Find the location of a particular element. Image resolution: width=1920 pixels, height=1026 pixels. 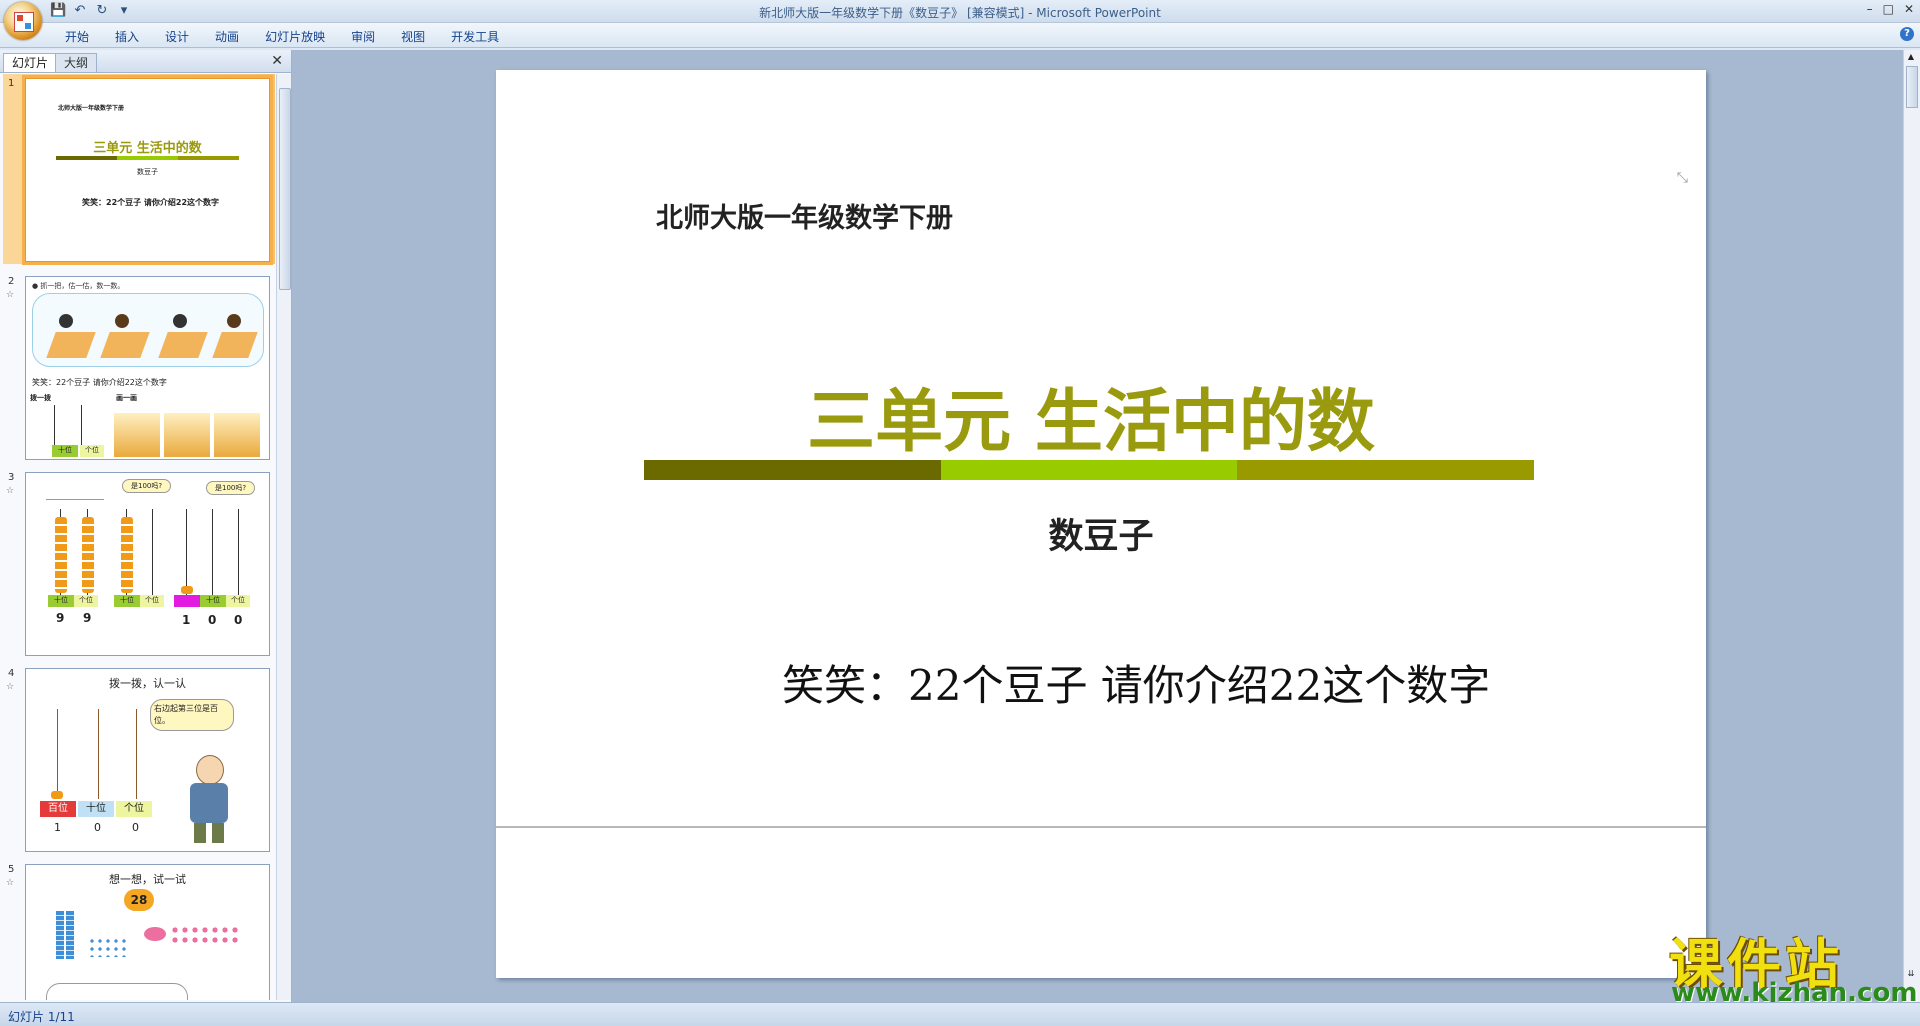

bar-segment-green is located at coordinates (1089, 470).